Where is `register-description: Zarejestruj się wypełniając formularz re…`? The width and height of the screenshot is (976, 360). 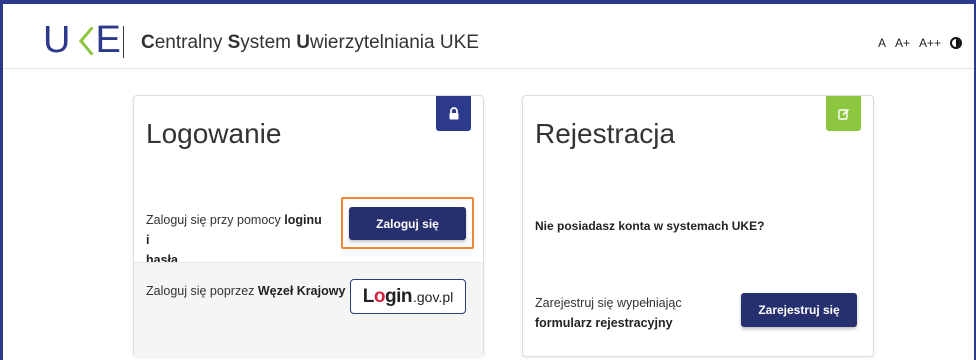
register-description: Zarejestruj się wypełniając formularz re… is located at coordinates (608, 313).